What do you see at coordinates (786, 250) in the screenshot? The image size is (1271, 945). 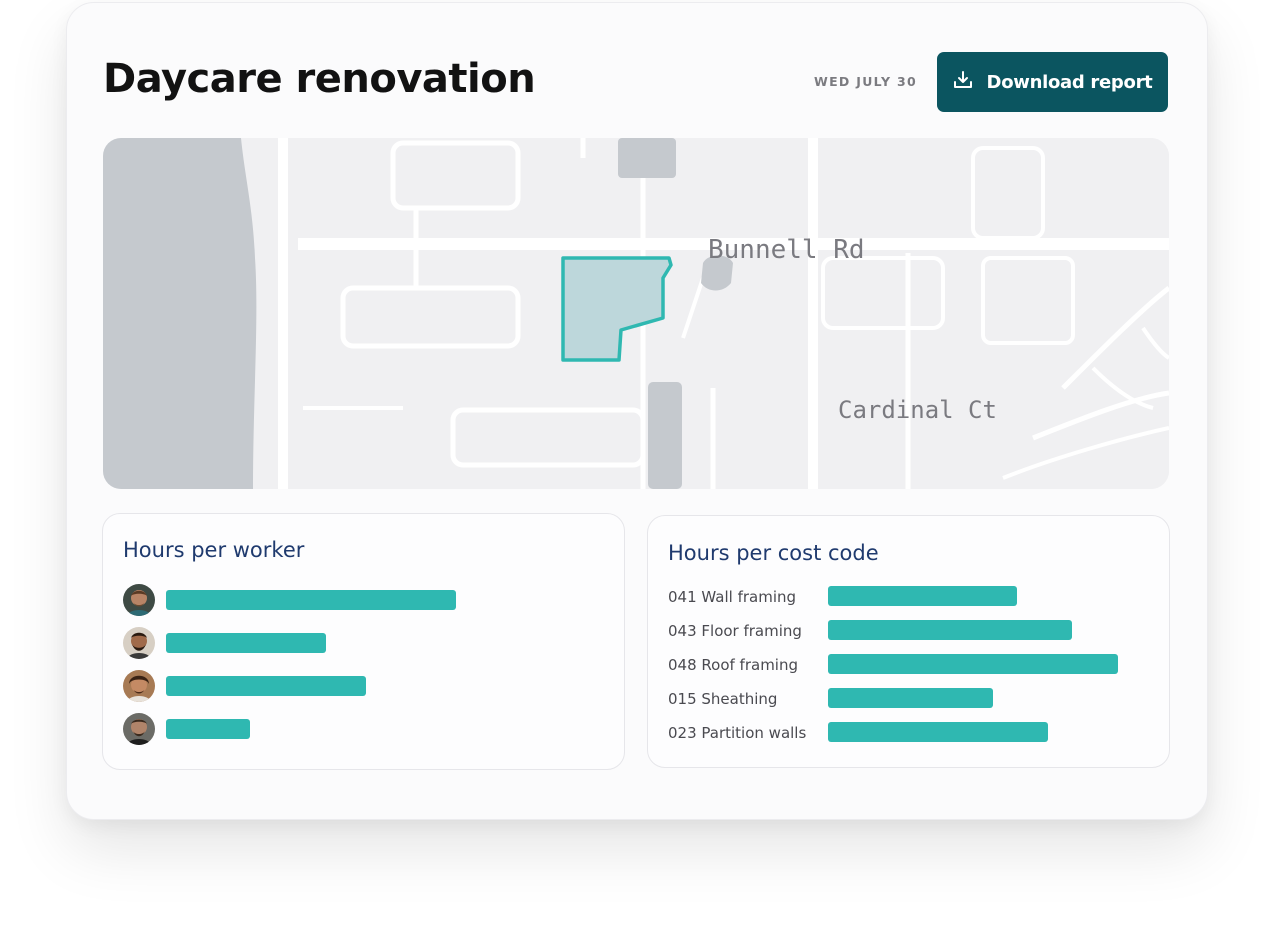 I see `street-label-bunnell: Bunnell Rd` at bounding box center [786, 250].